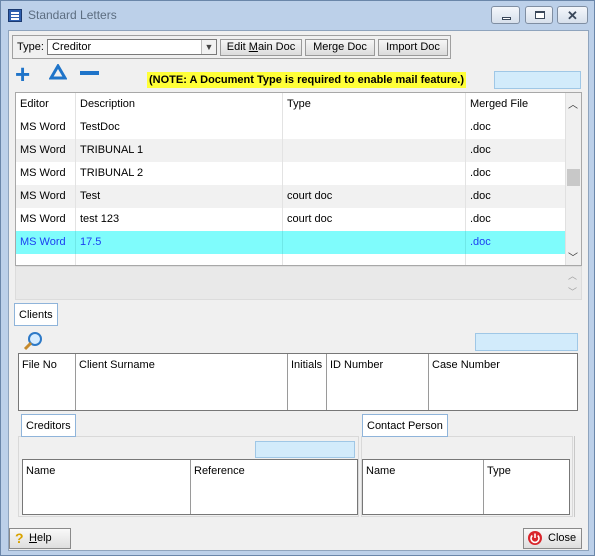 This screenshot has height=556, width=595. I want to click on plus-icon: +, so click(22, 74).